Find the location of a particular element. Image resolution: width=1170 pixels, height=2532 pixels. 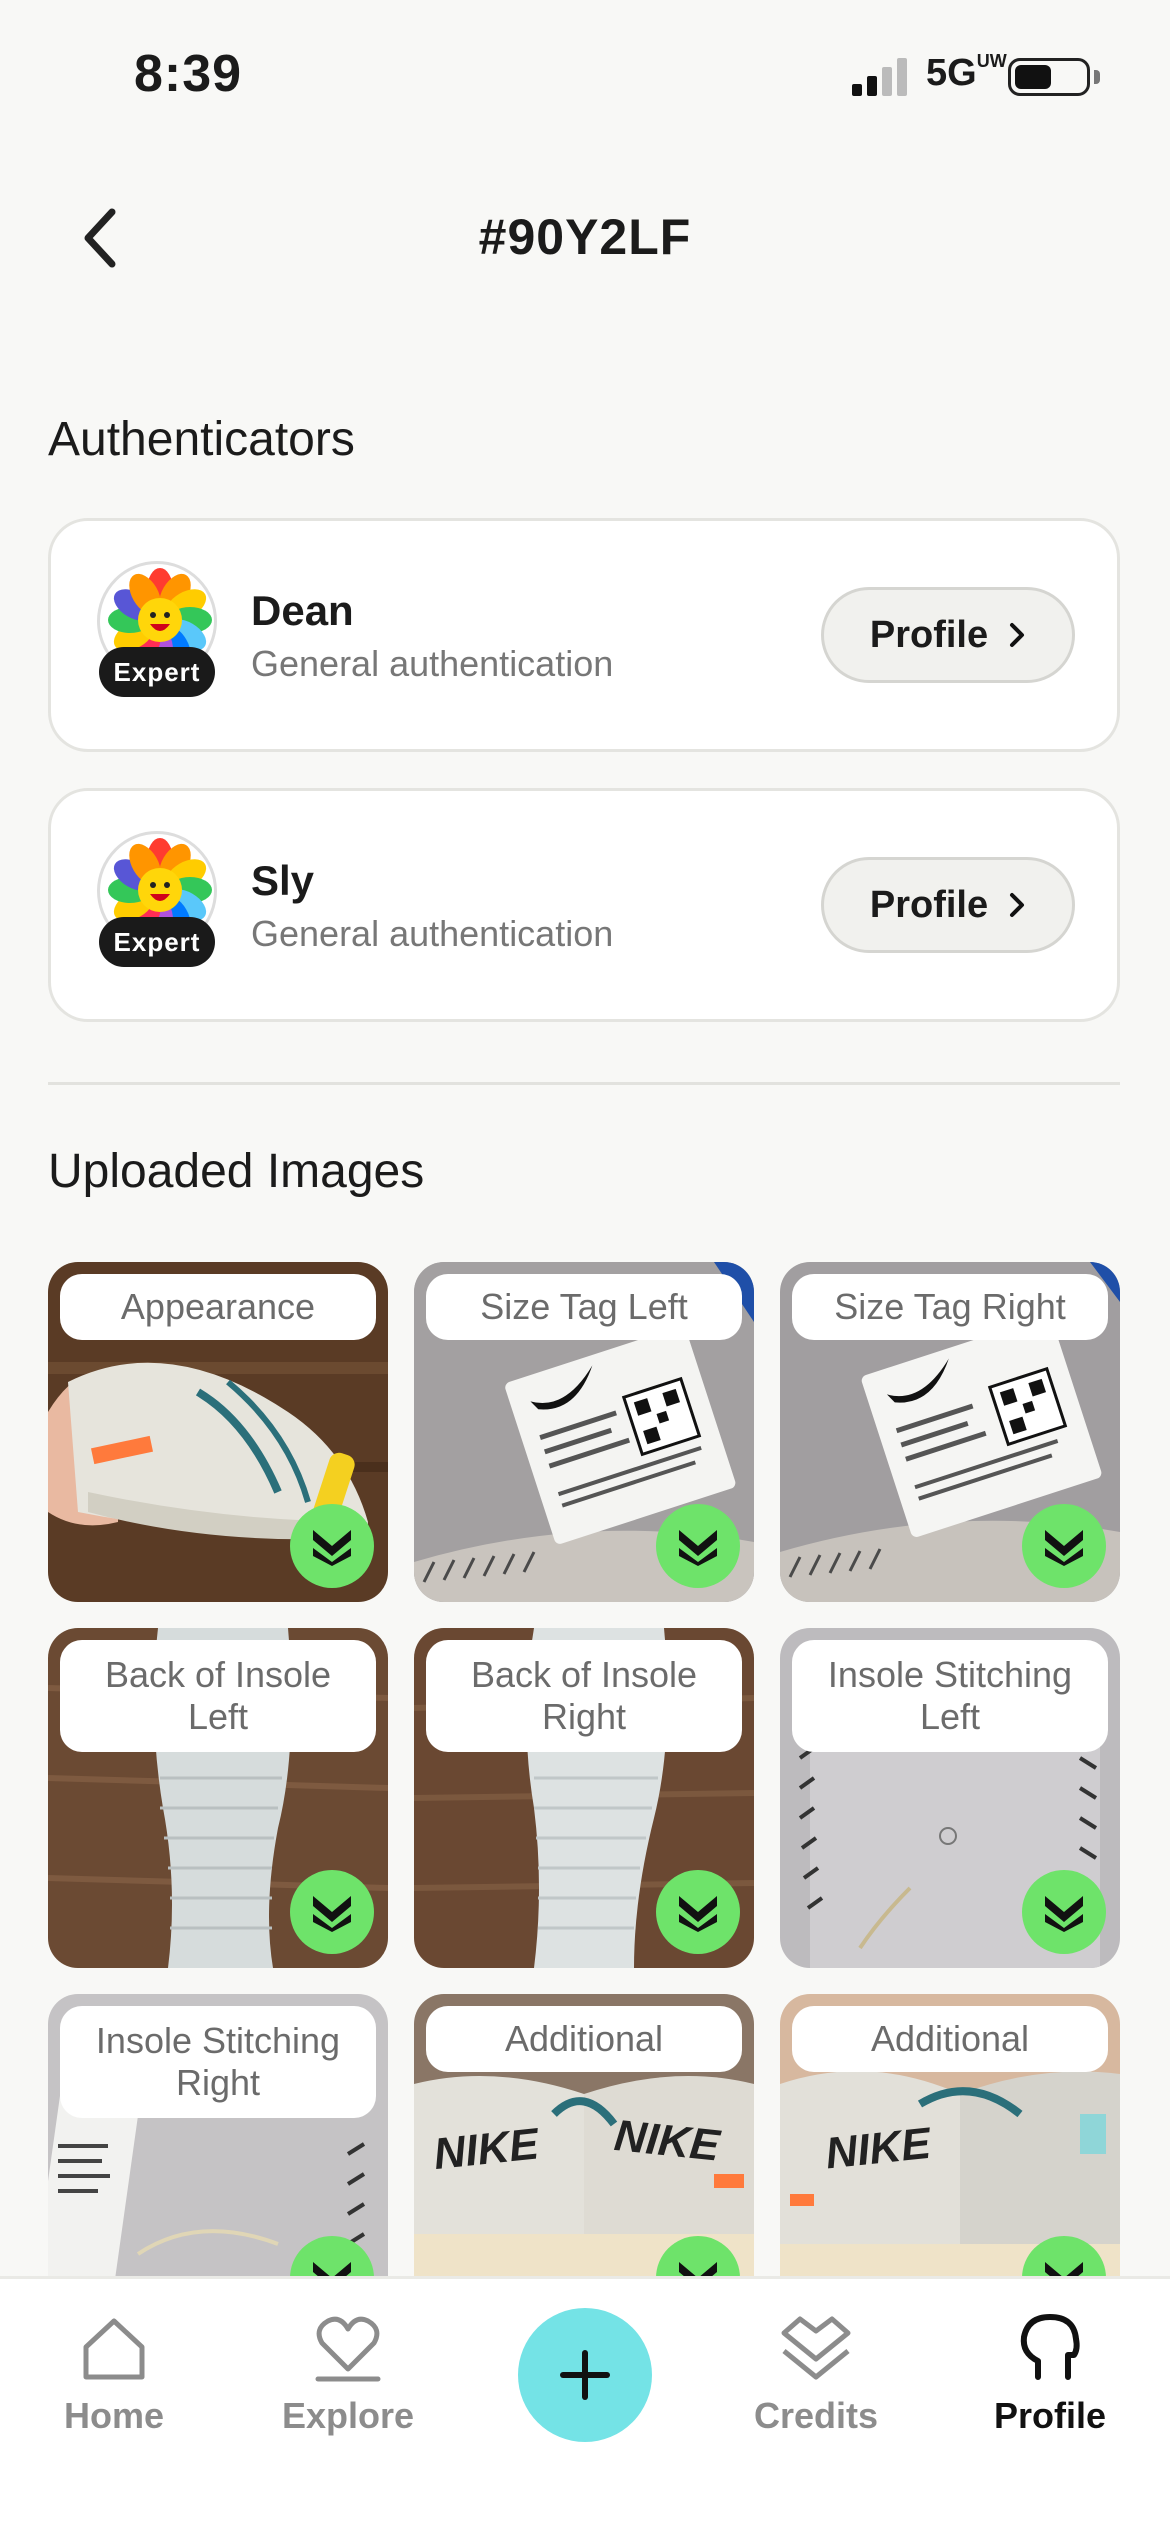

tab-profile-label: Profile is located at coordinates (1050, 2415).